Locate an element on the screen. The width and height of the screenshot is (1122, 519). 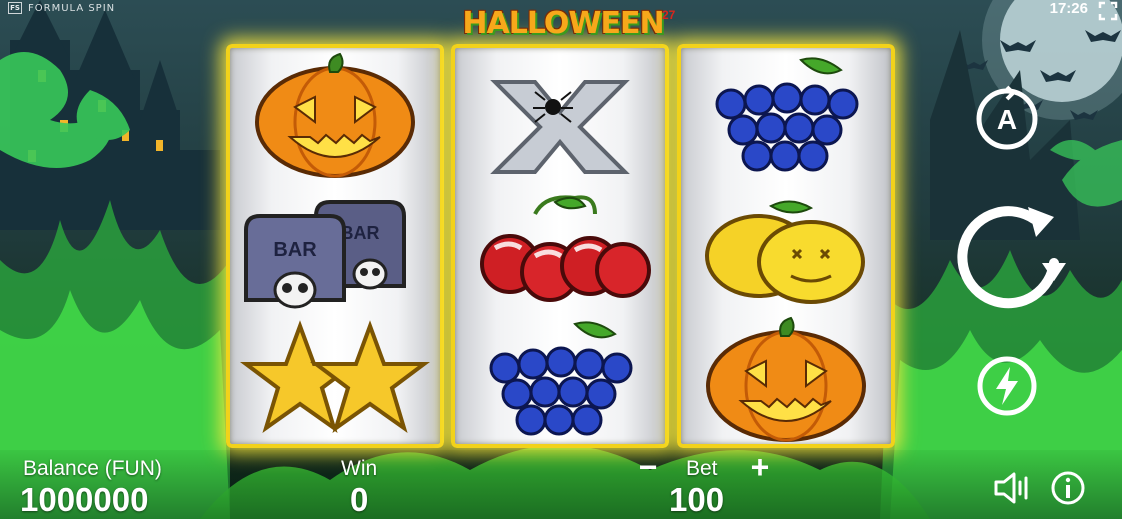
balance-value: 1000000 is located at coordinates (84, 499).